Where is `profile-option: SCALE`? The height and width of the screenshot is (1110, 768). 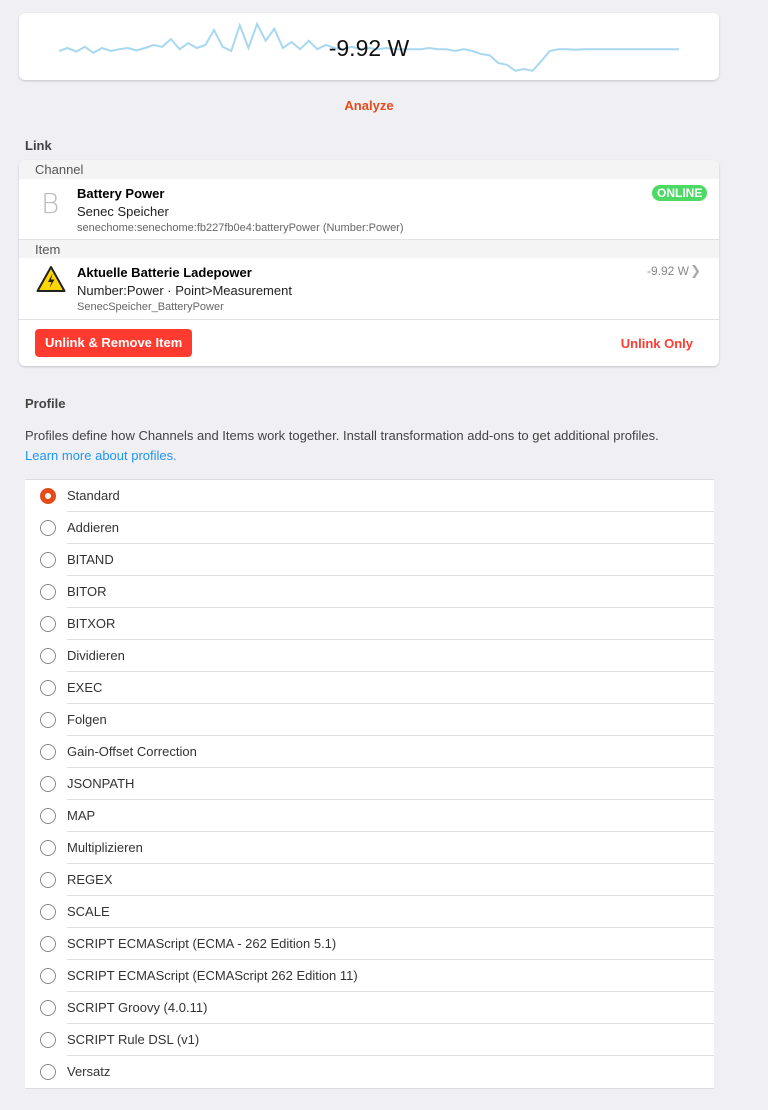 profile-option: SCALE is located at coordinates (369, 912).